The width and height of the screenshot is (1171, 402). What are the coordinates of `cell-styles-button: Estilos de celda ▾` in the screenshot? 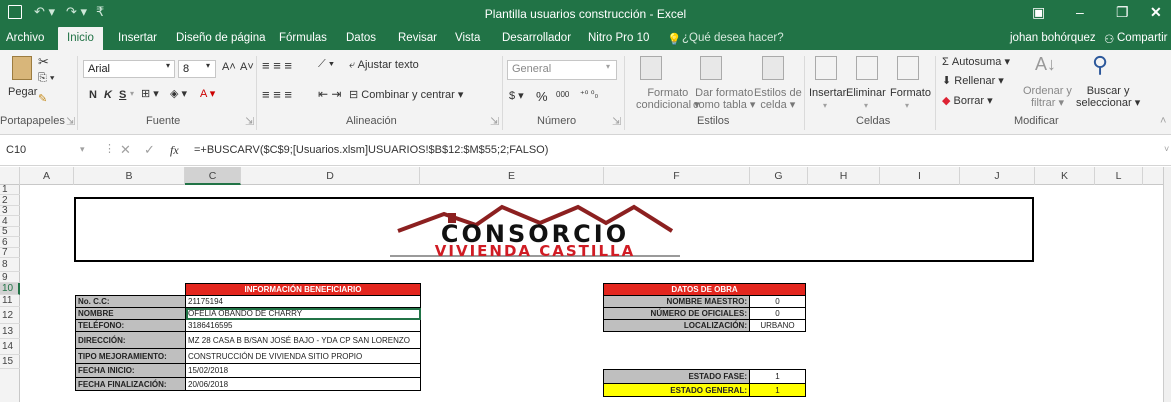 It's located at (778, 99).